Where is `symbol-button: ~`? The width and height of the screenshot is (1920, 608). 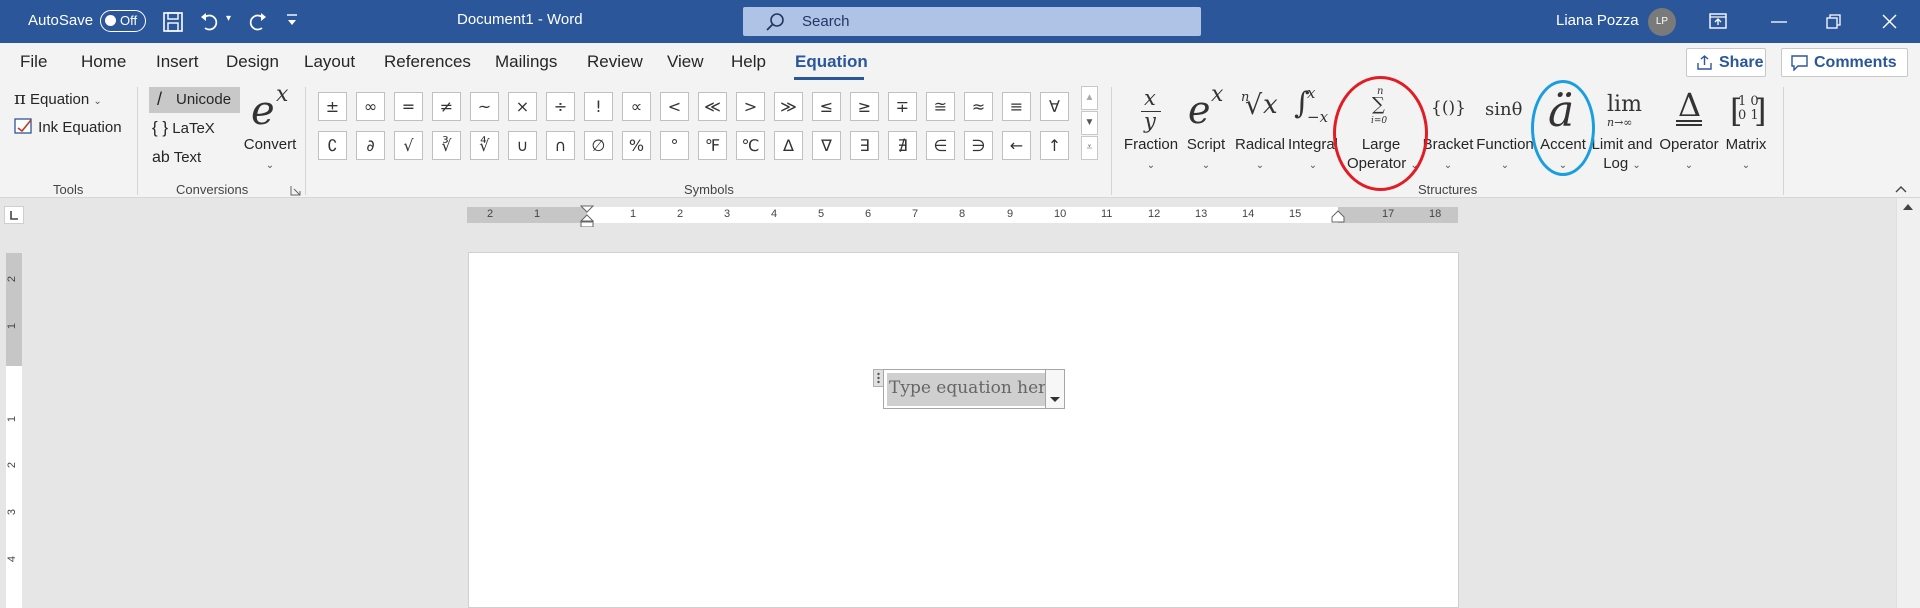 symbol-button: ~ is located at coordinates (484, 106).